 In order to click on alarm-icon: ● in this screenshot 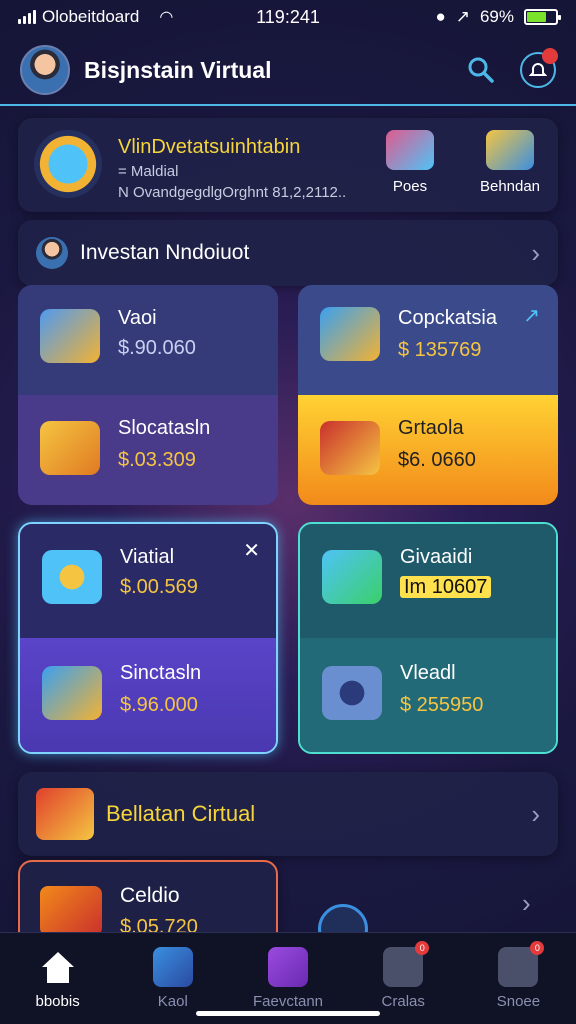, I will do `click(440, 16)`.